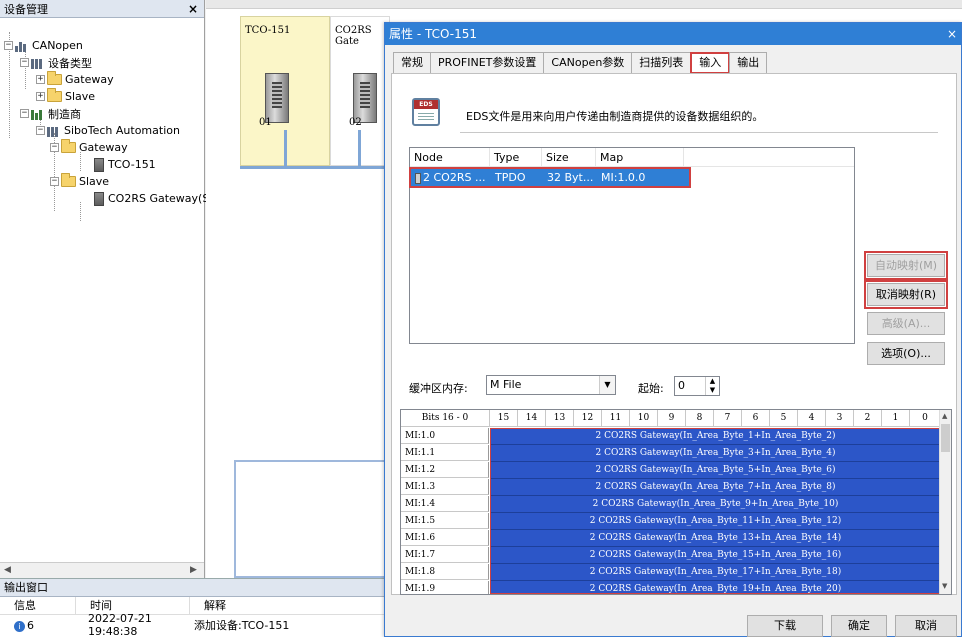 The image size is (962, 637). I want to click on device-group-icon, so click(38, 63).